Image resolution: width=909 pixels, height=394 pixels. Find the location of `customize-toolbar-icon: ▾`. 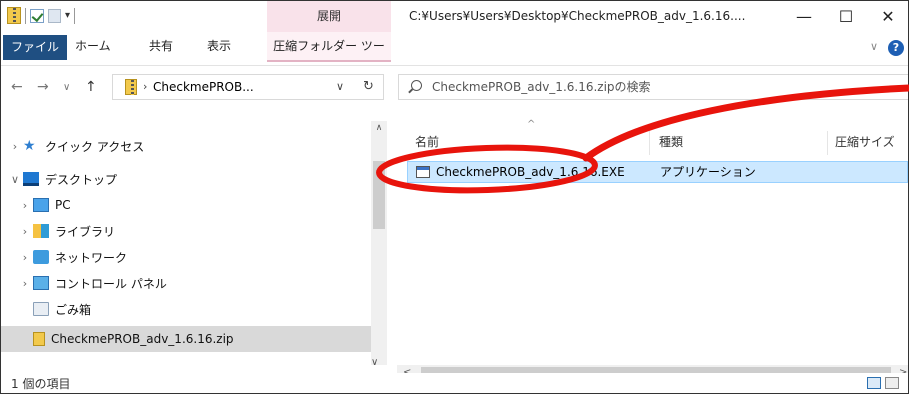

customize-toolbar-icon: ▾ is located at coordinates (67, 15).